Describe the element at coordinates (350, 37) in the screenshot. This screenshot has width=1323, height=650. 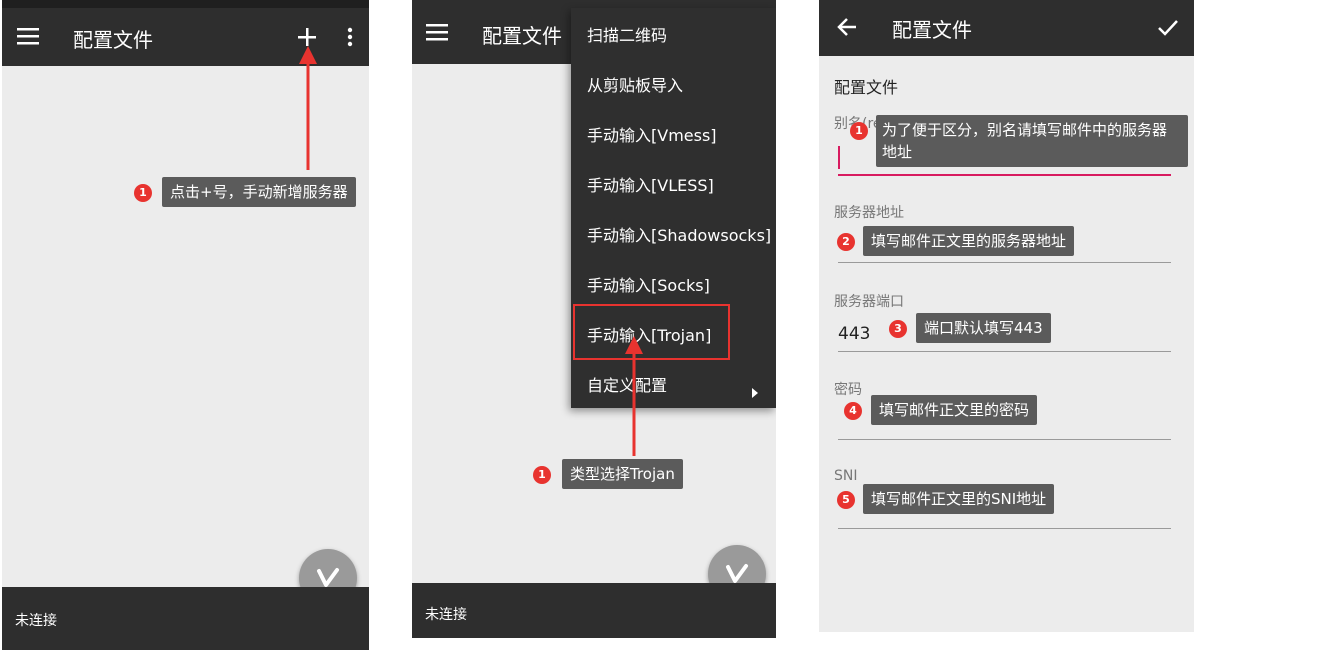
I see `more-vert-icon` at that location.